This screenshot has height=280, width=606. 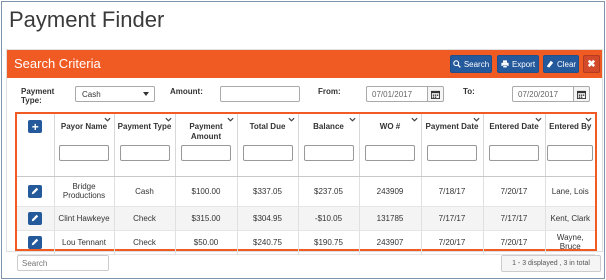 I want to click on column-label: Total Due, so click(x=267, y=126).